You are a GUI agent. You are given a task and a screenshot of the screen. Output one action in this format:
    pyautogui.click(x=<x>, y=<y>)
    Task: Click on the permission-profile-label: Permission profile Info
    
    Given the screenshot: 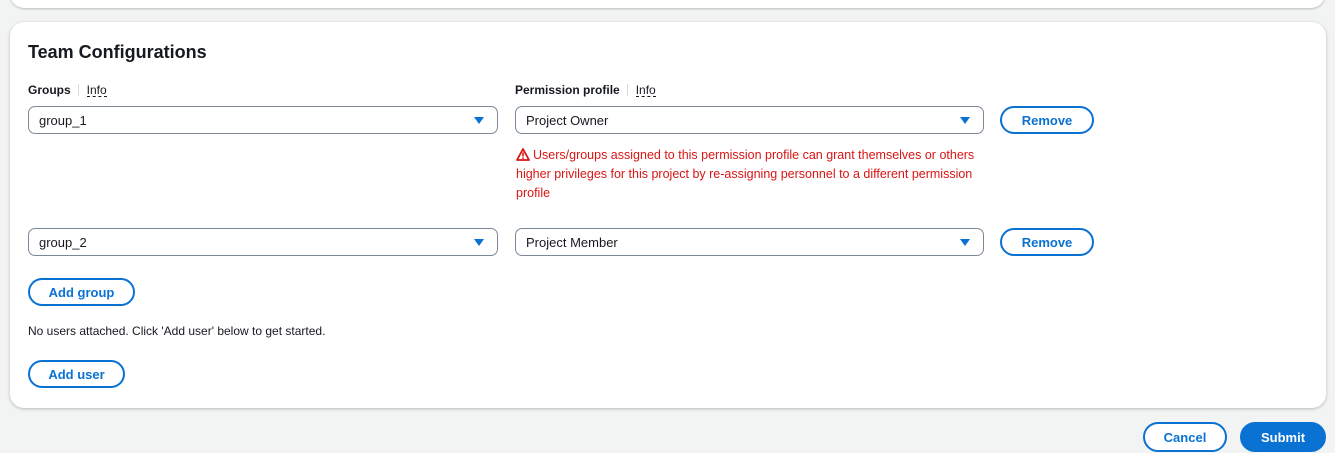 What is the action you would take?
    pyautogui.click(x=585, y=90)
    